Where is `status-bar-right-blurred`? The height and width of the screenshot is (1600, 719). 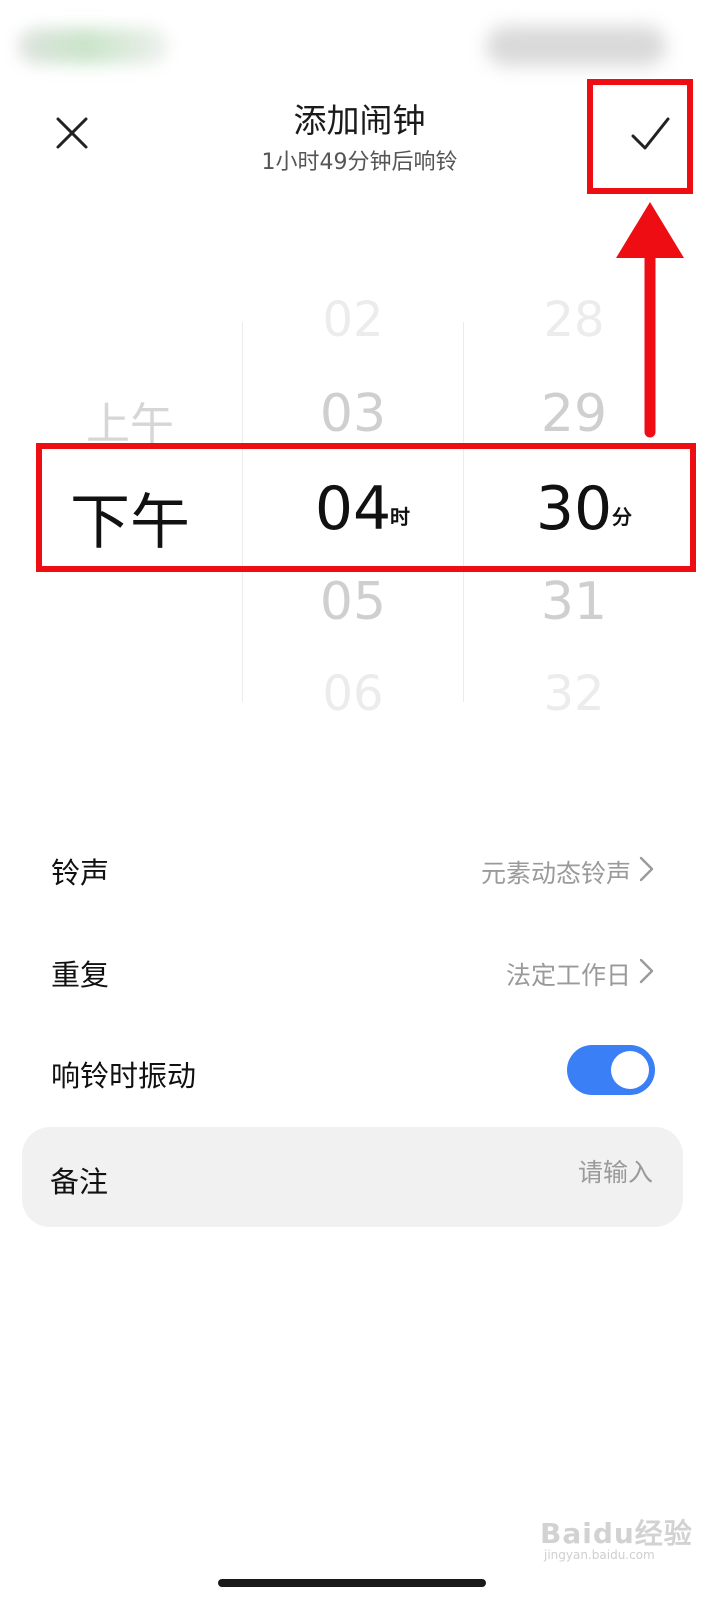 status-bar-right-blurred is located at coordinates (576, 46).